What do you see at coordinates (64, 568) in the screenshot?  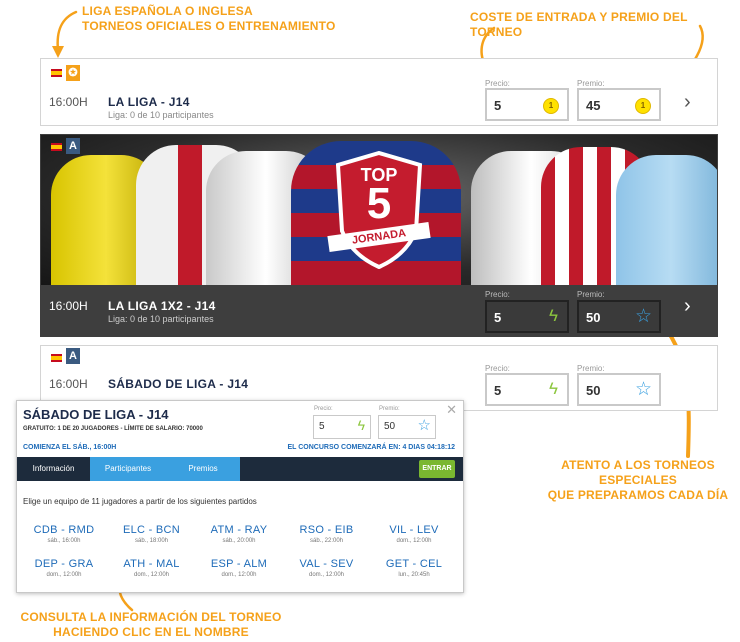 I see `match-item: DEP - GRA dom., 12:00h` at bounding box center [64, 568].